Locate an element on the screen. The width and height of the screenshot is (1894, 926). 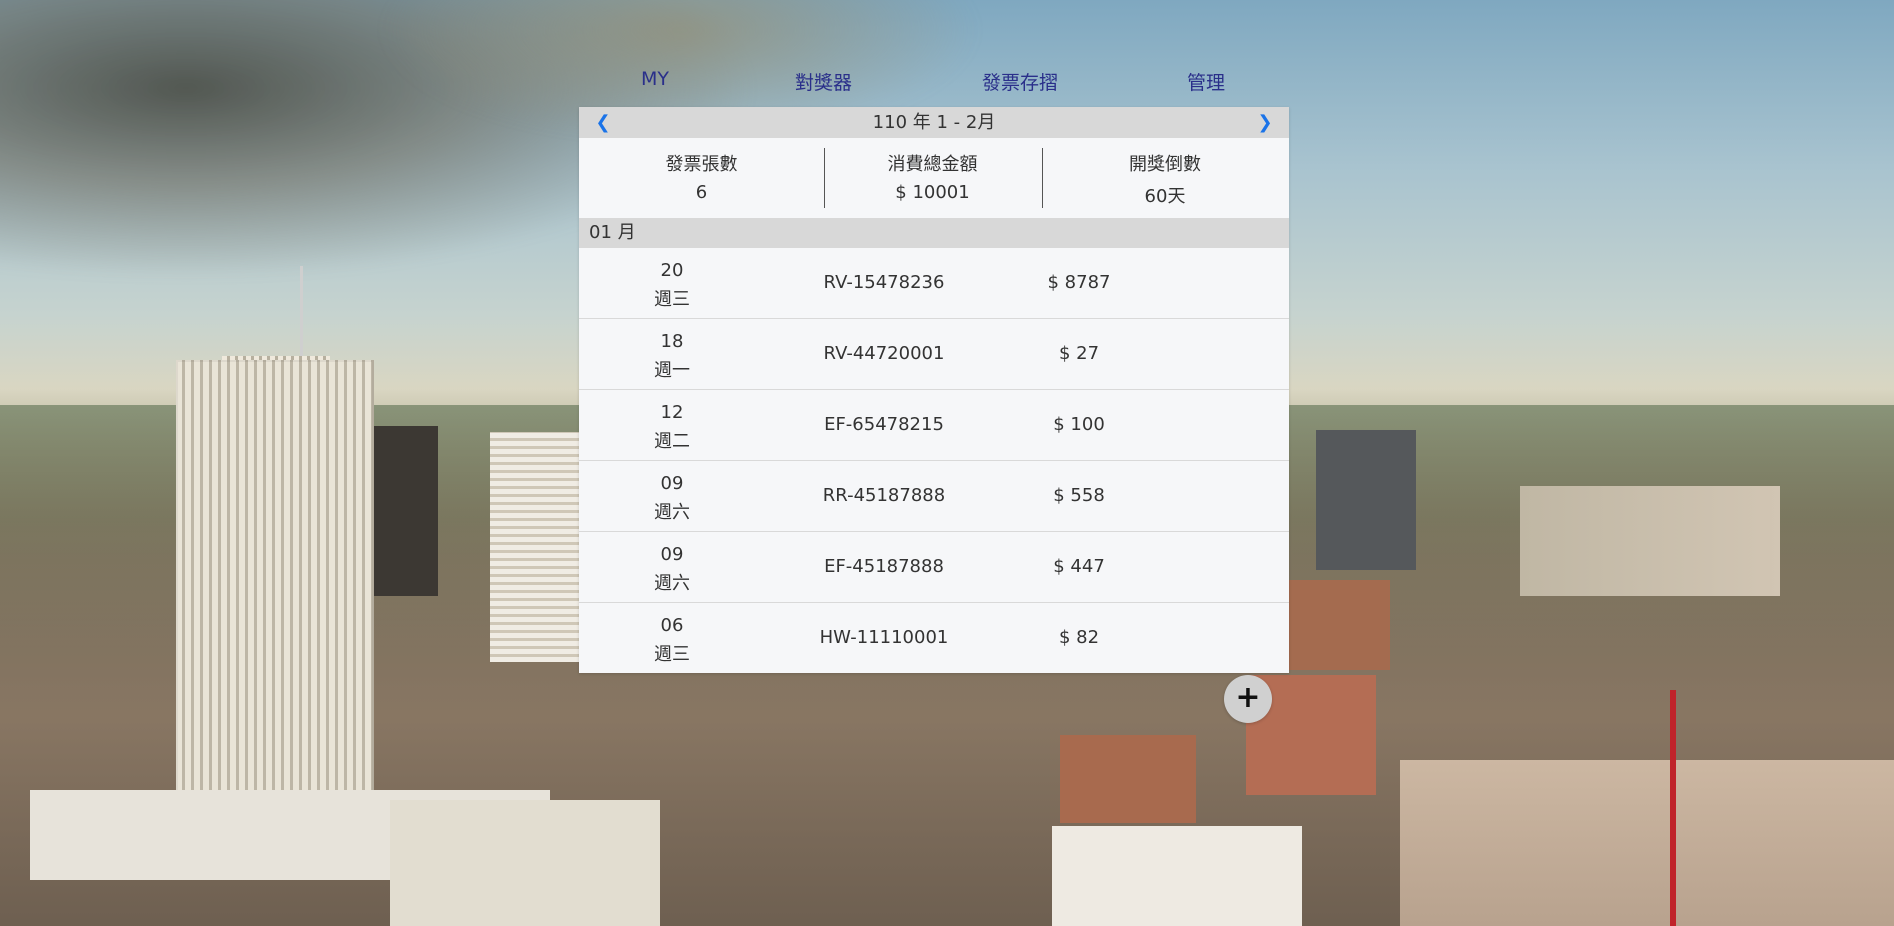
invoice-row: 09 週六 EF-45187888 $ 447 is located at coordinates (934, 567).